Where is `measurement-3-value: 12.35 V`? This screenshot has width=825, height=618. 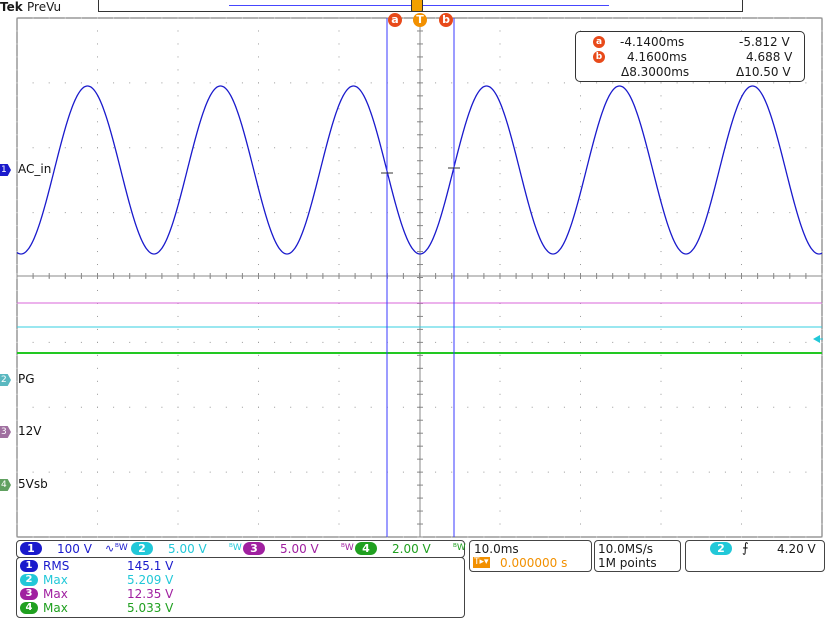 measurement-3-value: 12.35 V is located at coordinates (150, 594).